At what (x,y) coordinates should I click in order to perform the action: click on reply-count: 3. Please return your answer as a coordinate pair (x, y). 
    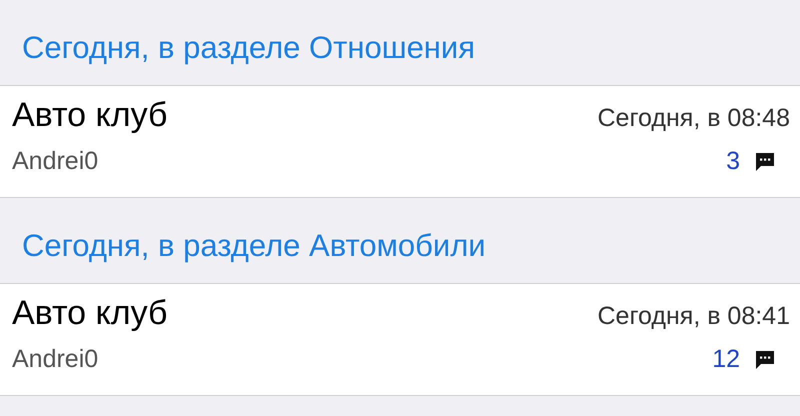
    Looking at the image, I should click on (733, 161).